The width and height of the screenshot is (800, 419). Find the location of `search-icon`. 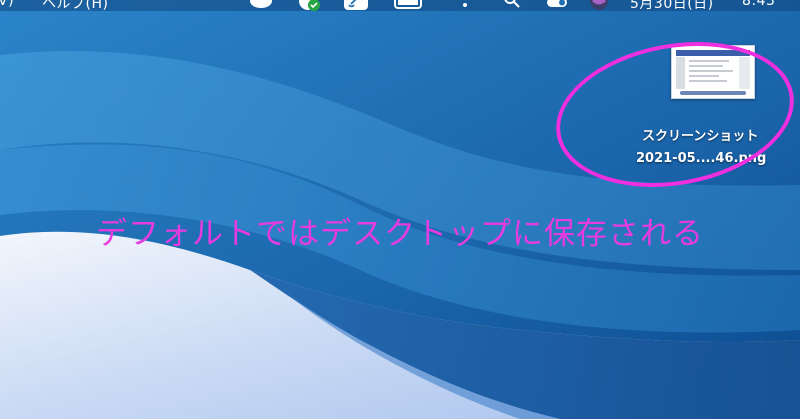

search-icon is located at coordinates (512, 5).